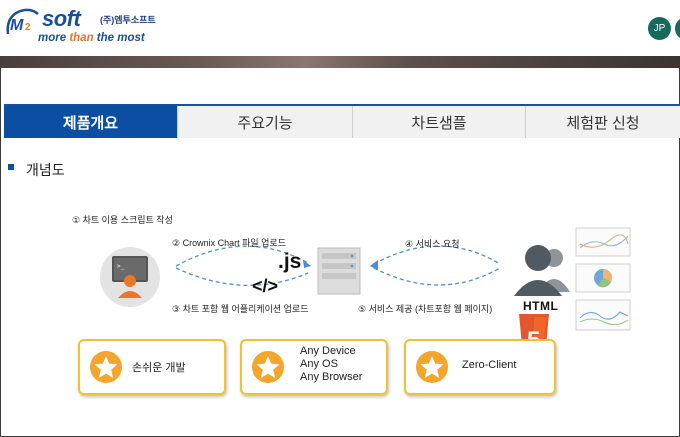 This screenshot has height=437, width=680. I want to click on tab-chart-samples: 차트샘플, so click(439, 122).